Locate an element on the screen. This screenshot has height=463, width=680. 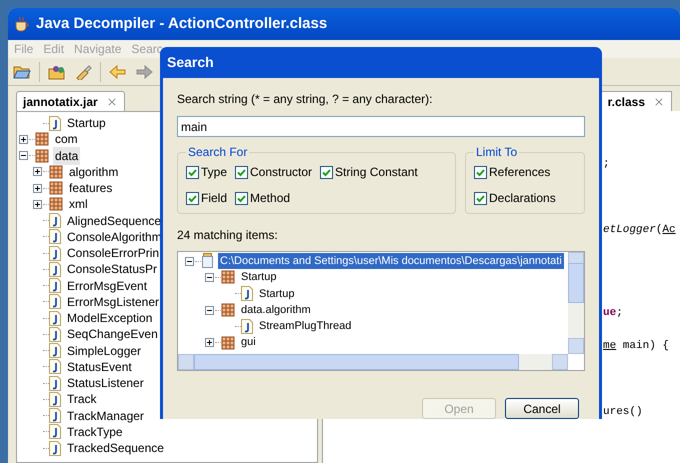
file-tab: r.class is located at coordinates (636, 101).